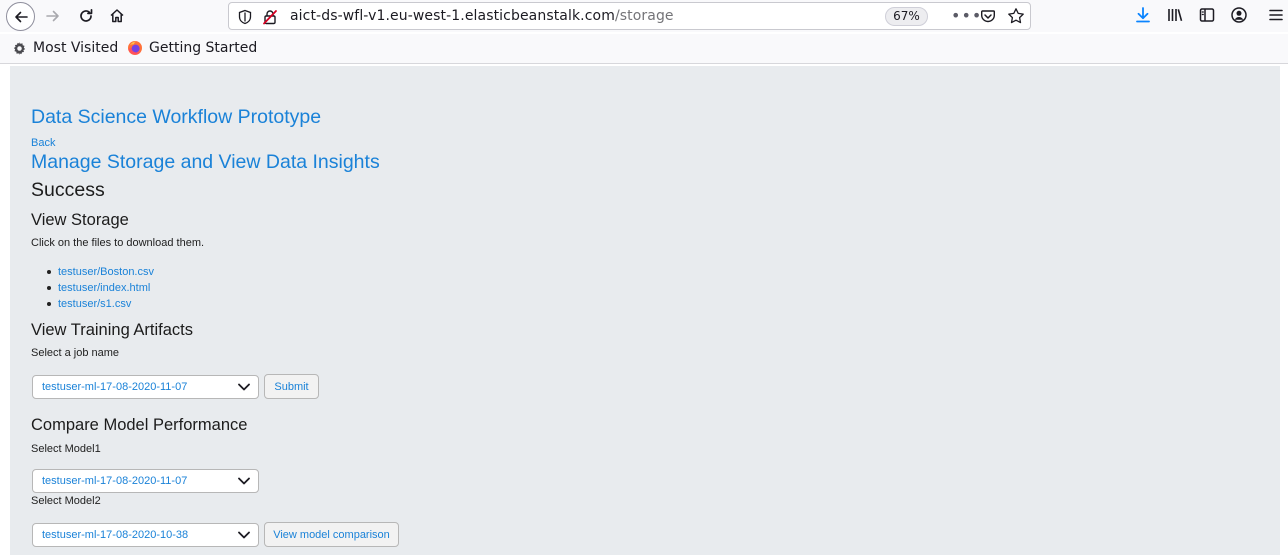  I want to click on page-actions-more-icon: •••, so click(966, 15).